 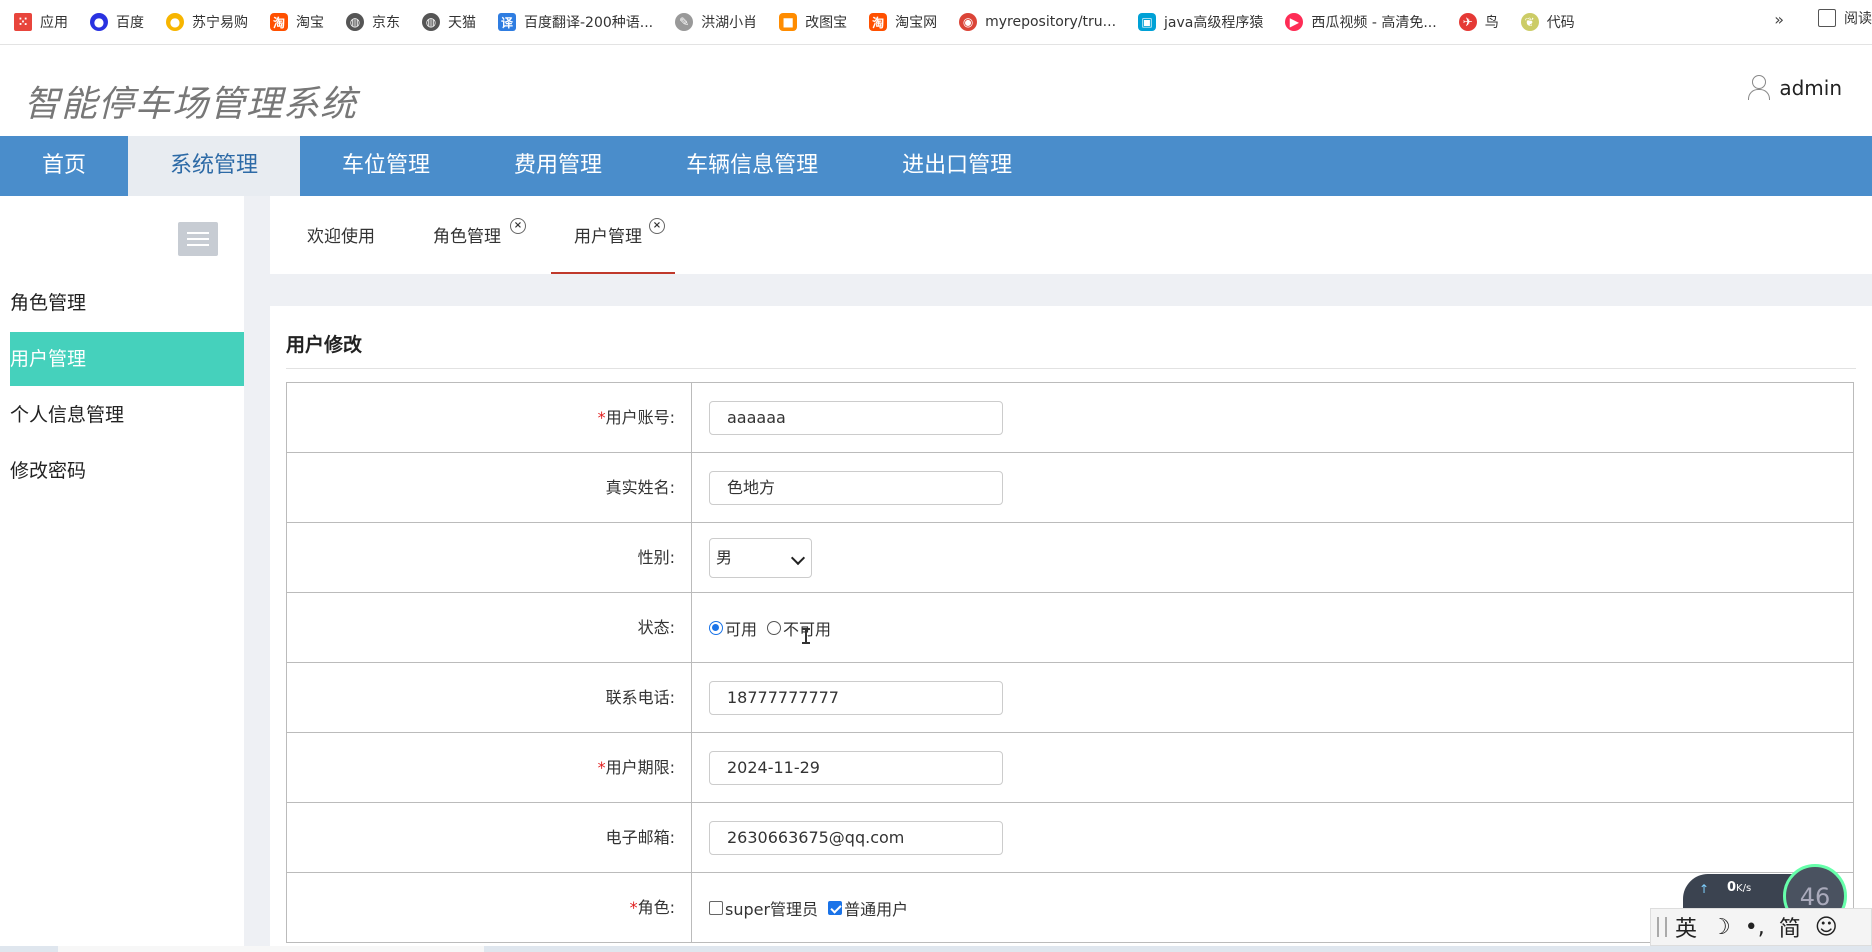 What do you see at coordinates (214, 166) in the screenshot?
I see `nav-system: 系统管理` at bounding box center [214, 166].